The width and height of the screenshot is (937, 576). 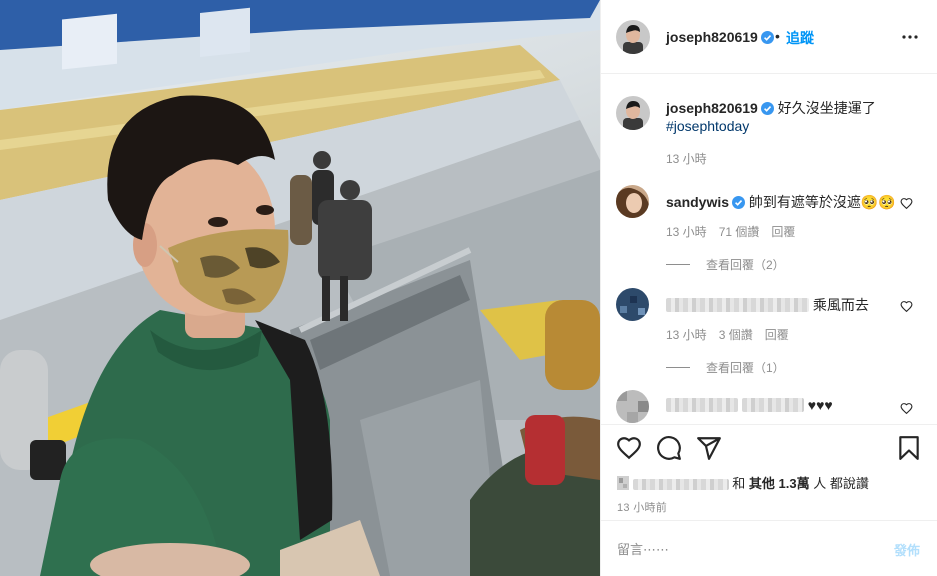 What do you see at coordinates (712, 37) in the screenshot?
I see `author-username-text: joseph820619` at bounding box center [712, 37].